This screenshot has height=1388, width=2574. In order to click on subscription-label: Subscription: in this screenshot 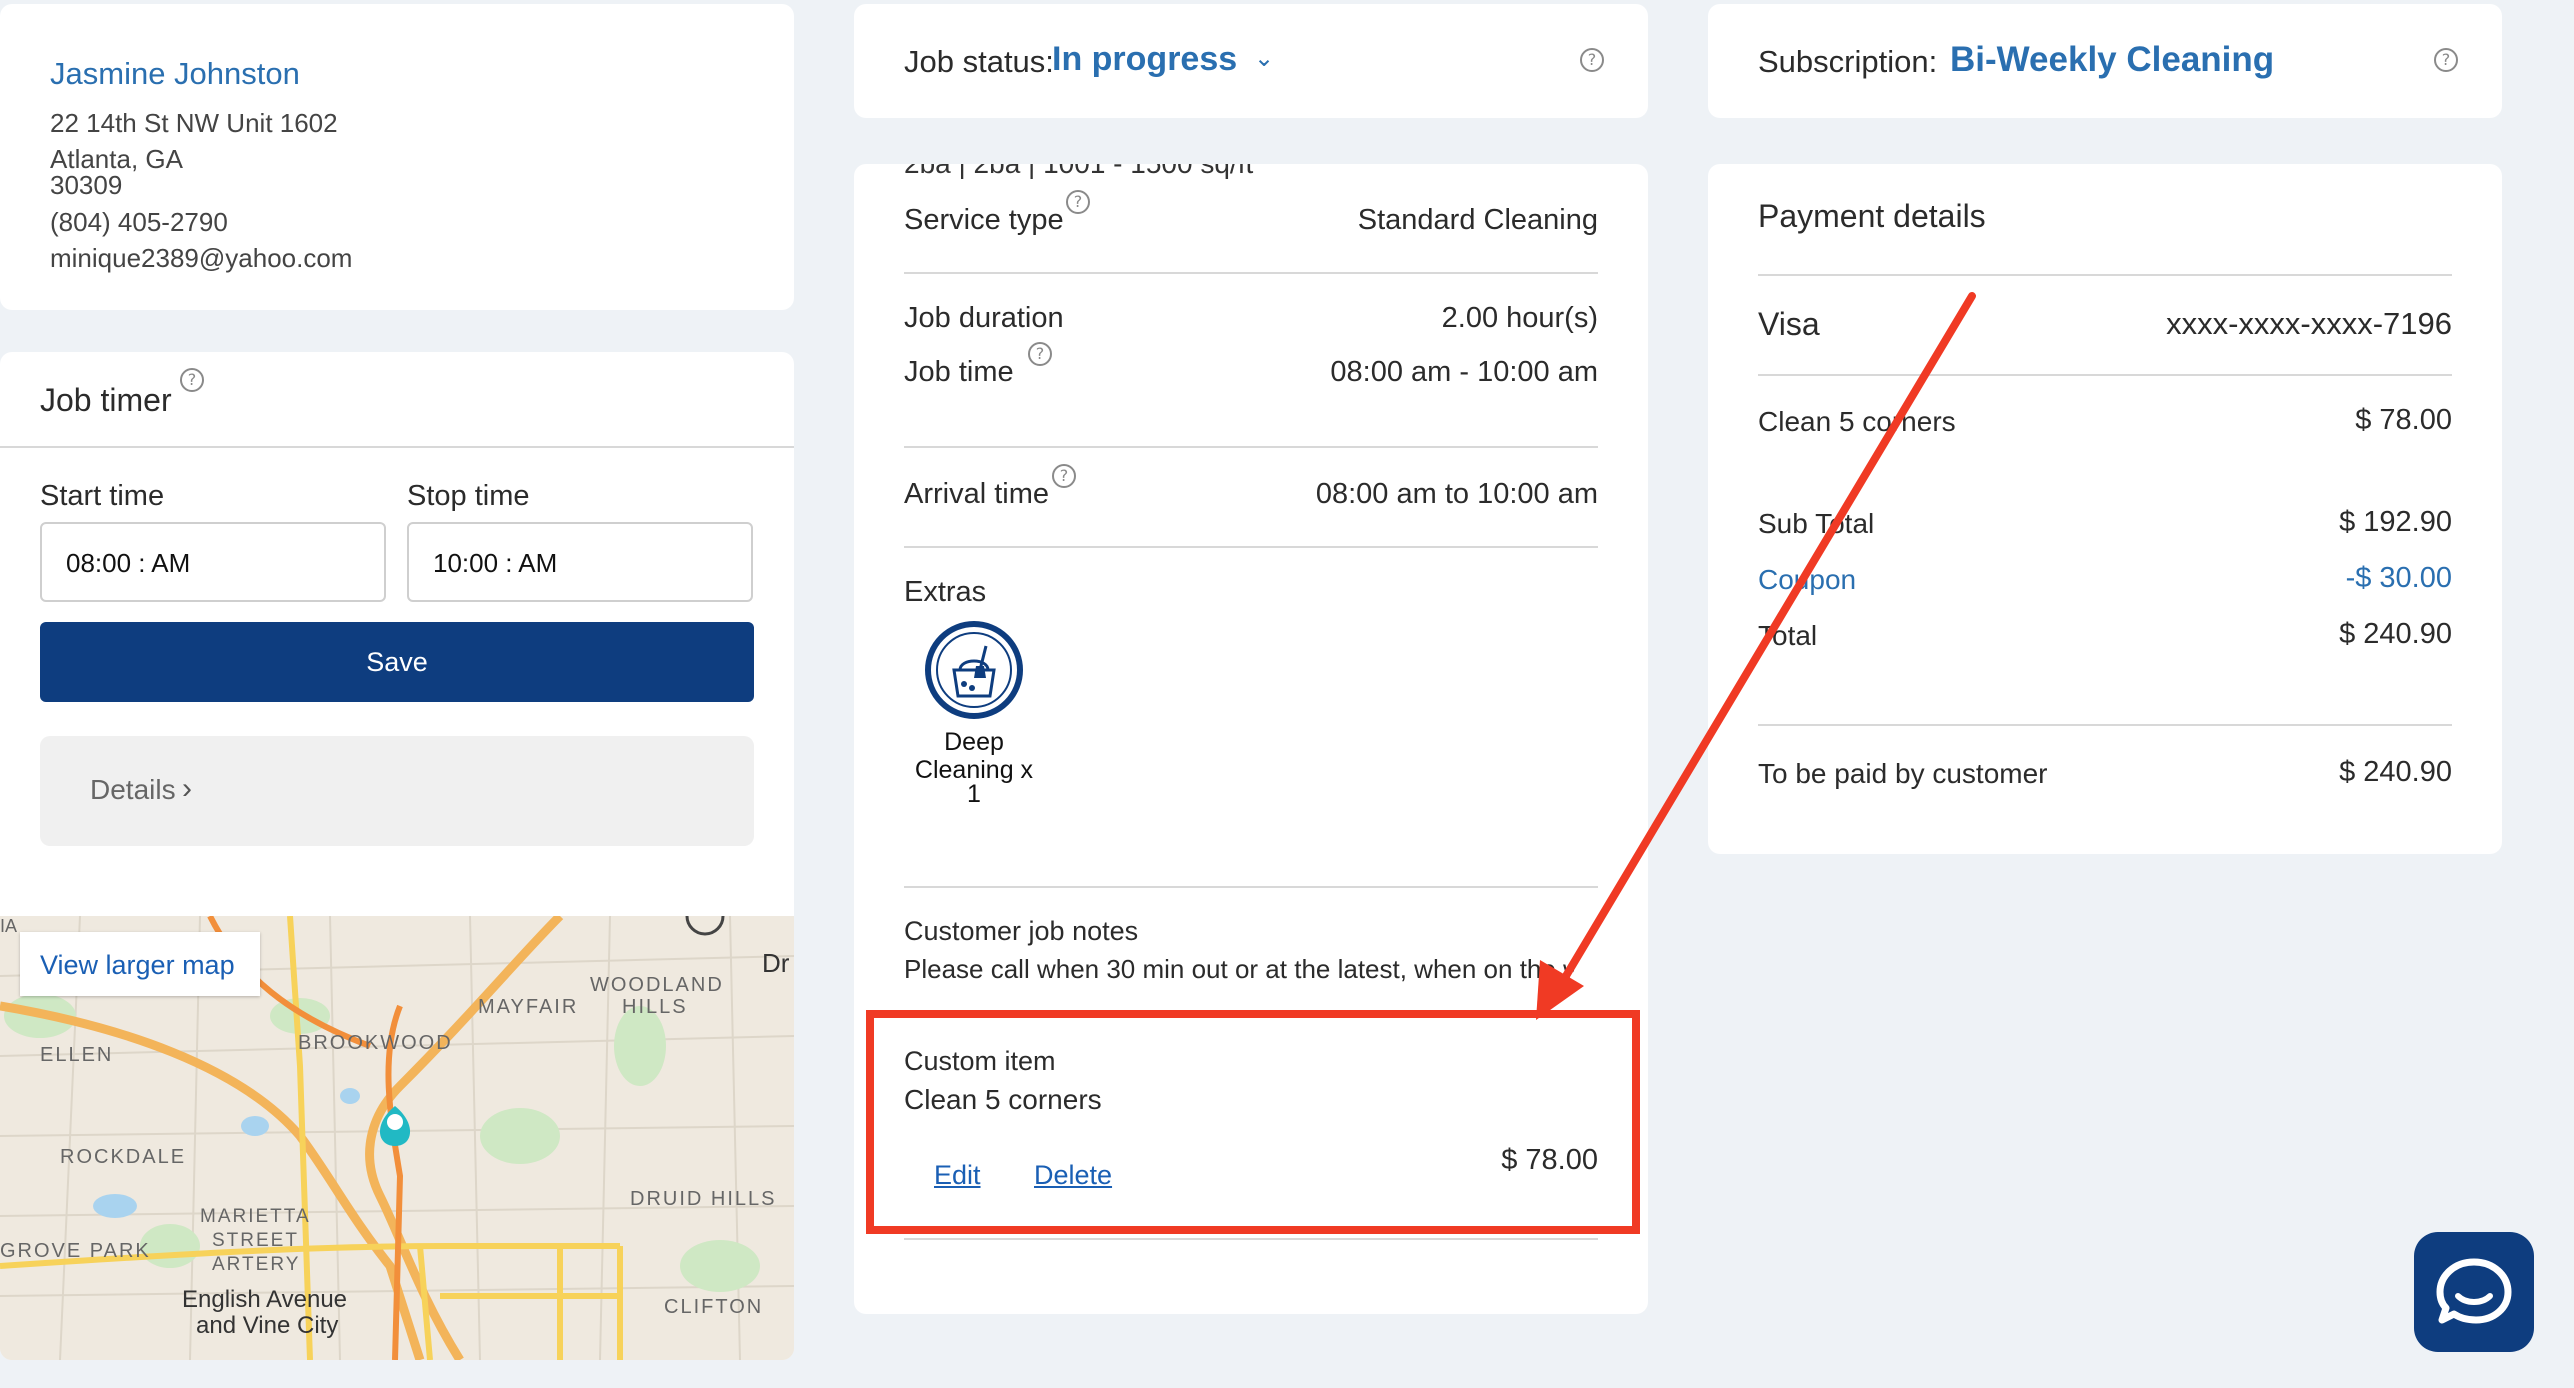, I will do `click(1848, 61)`.